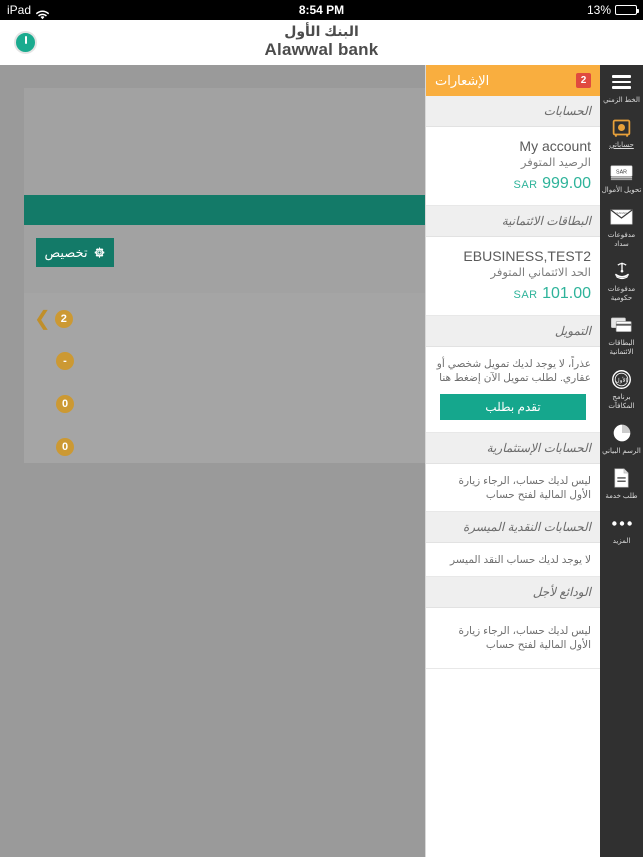 This screenshot has width=643, height=857. Describe the element at coordinates (321, 31) in the screenshot. I see `logo-arabic-text: البنك الأول` at that location.